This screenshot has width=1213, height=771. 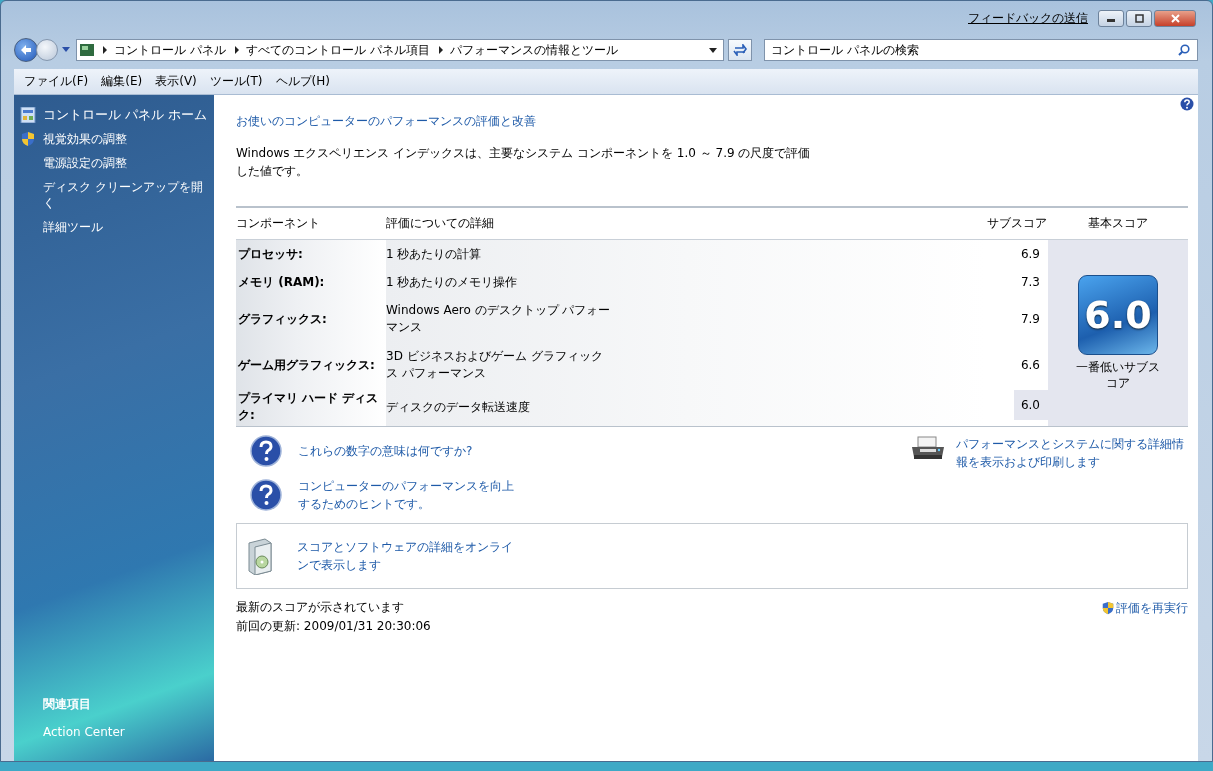 I want to click on rerun-link: 評価を再実行, so click(x=1144, y=608).